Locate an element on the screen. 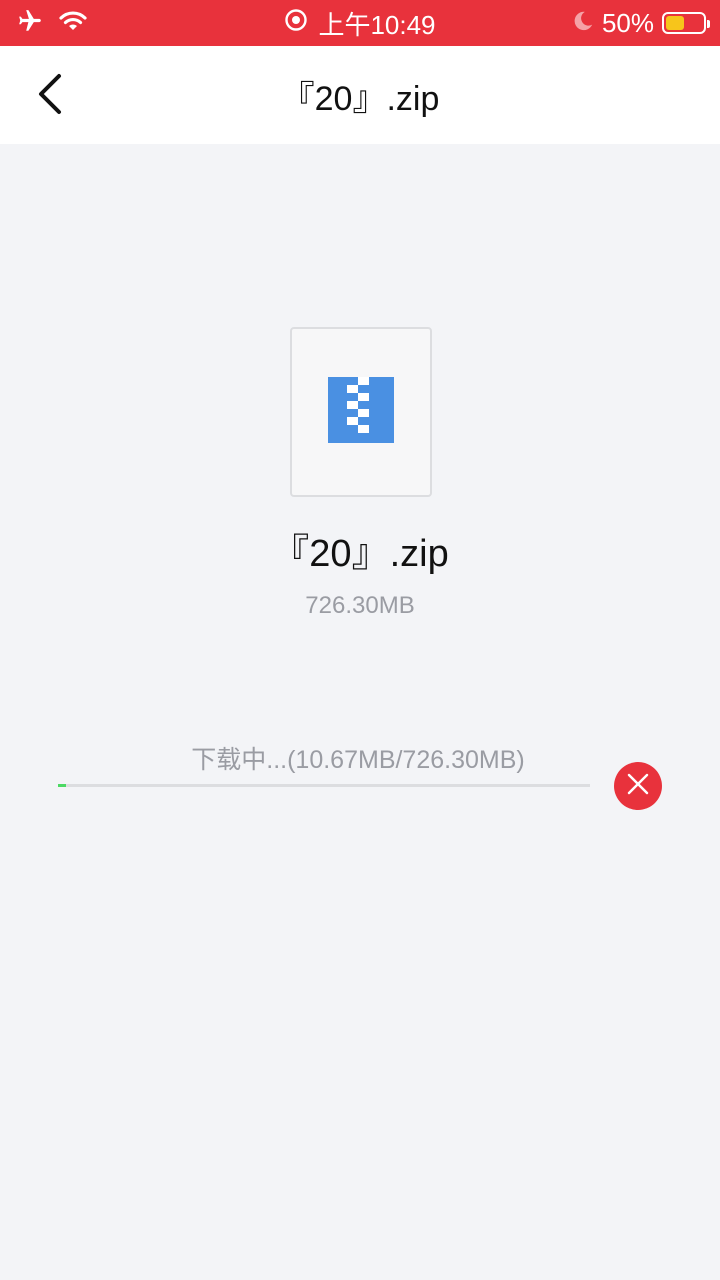 The height and width of the screenshot is (1280, 720). download-progress-fill is located at coordinates (62, 785).